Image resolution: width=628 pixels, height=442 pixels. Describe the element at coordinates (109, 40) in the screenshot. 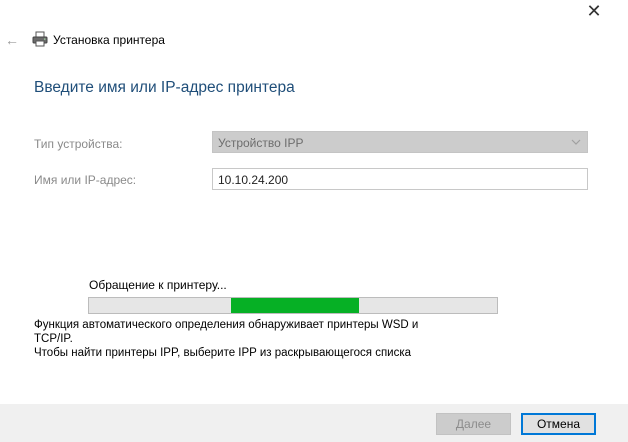

I see `window-title: Установка принтера` at that location.